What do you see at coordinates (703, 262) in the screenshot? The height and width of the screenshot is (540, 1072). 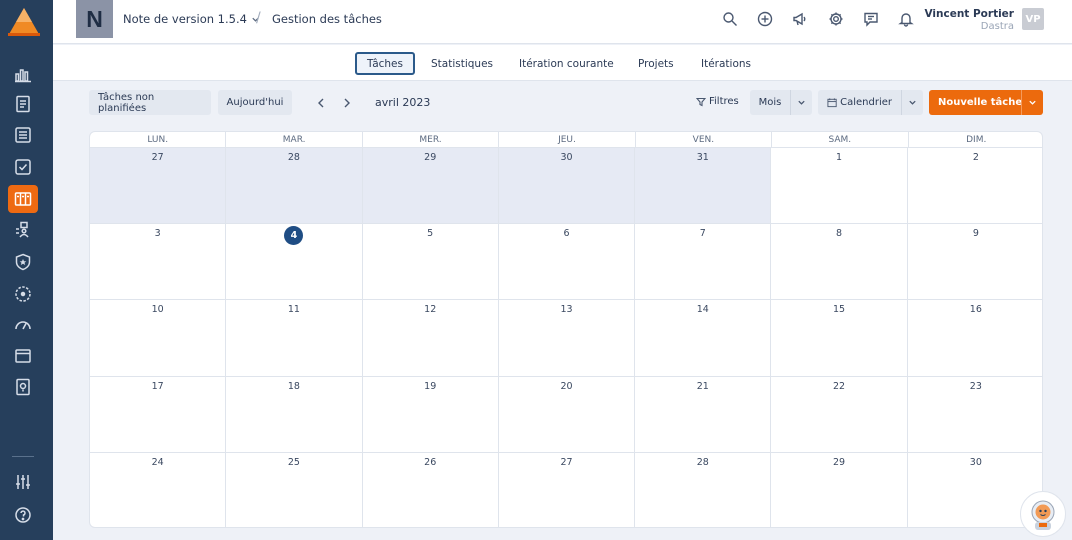 I see `calendar-day-cell: 7` at bounding box center [703, 262].